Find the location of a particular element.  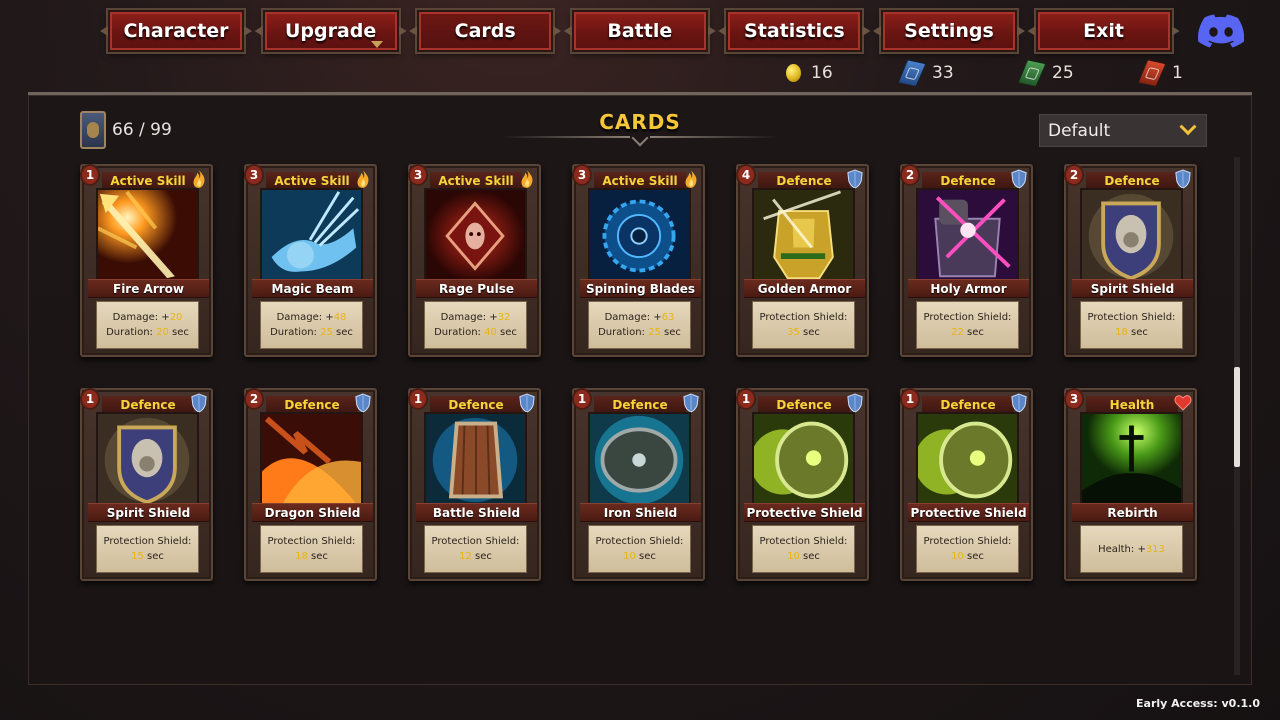

card-name: Protective Shield is located at coordinates (804, 512).